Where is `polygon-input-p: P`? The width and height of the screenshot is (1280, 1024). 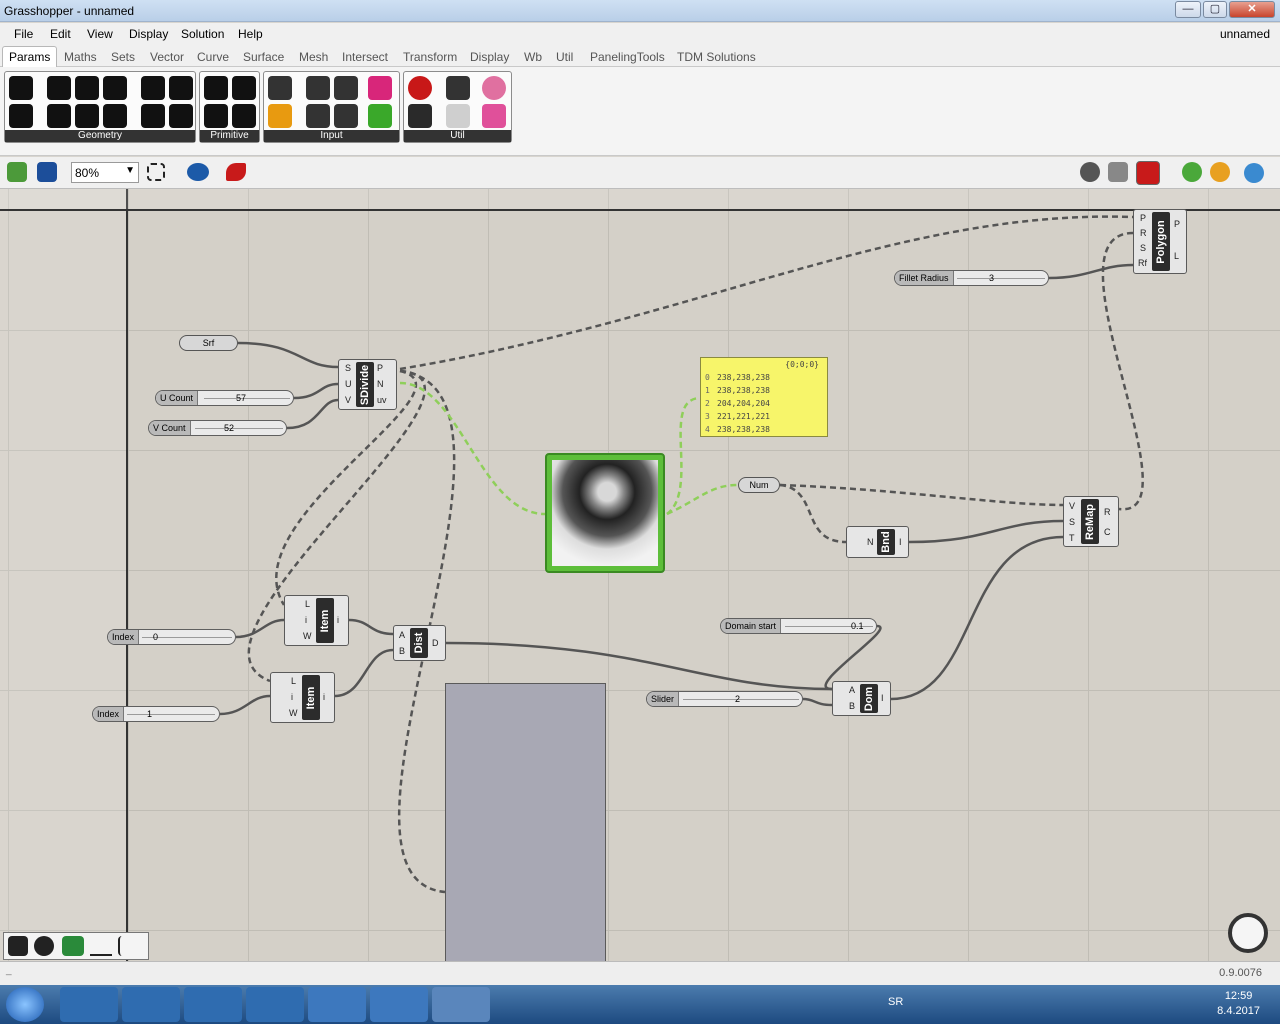 polygon-input-p: P is located at coordinates (1143, 218).